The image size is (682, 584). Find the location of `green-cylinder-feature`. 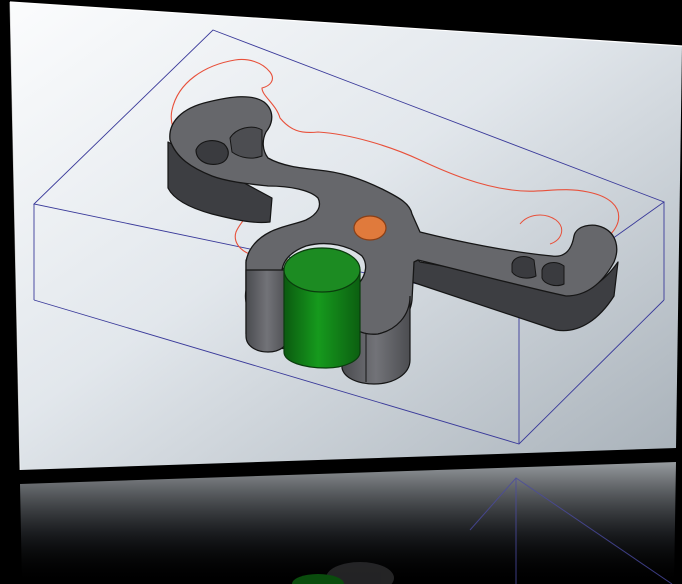

green-cylinder-feature is located at coordinates (322, 308).